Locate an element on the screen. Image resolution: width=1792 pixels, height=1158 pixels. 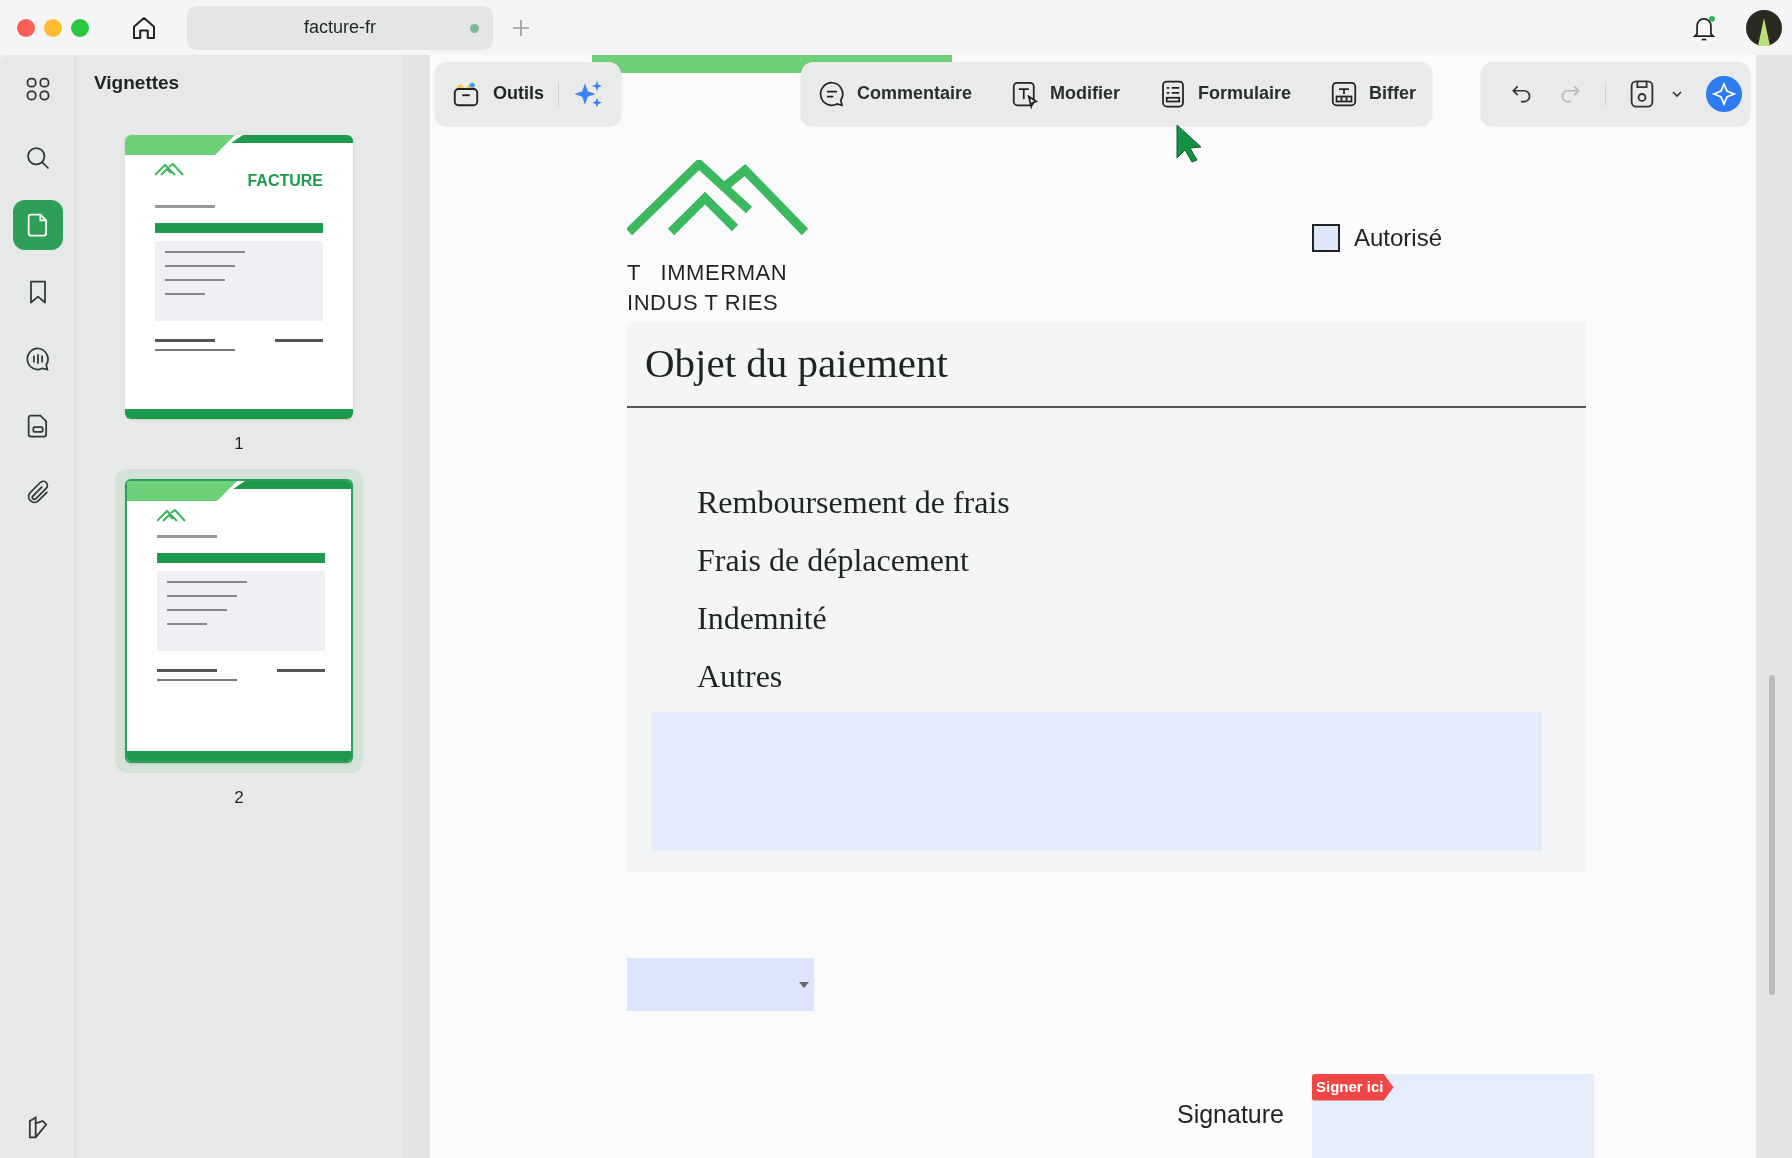
mode-button: Formulaire is located at coordinates (1225, 93).